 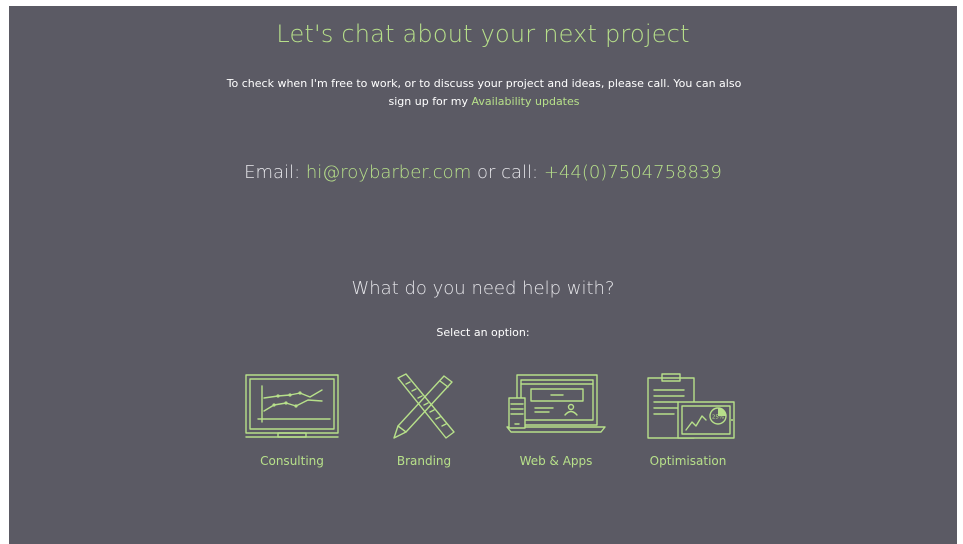 I want to click on select-option-label: Select an option:, so click(x=483, y=332).